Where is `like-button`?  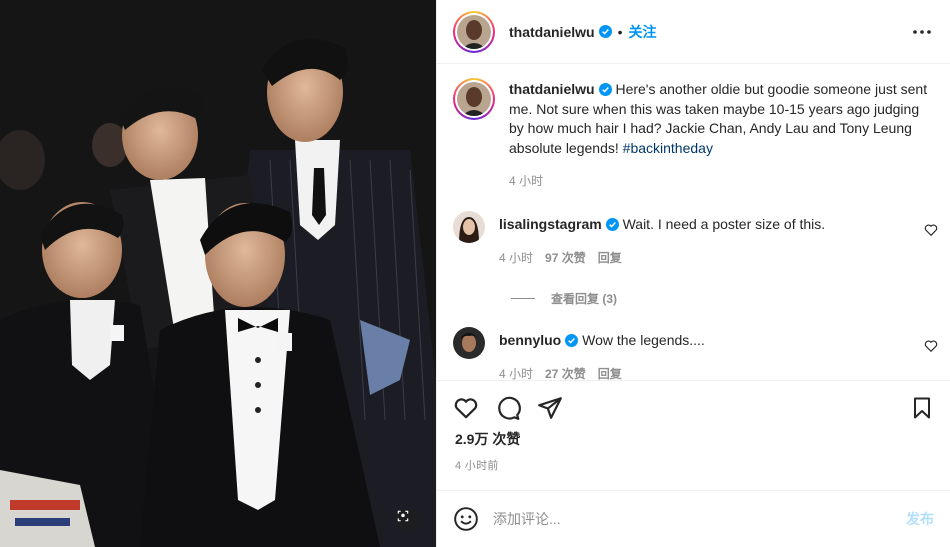 like-button is located at coordinates (466, 408).